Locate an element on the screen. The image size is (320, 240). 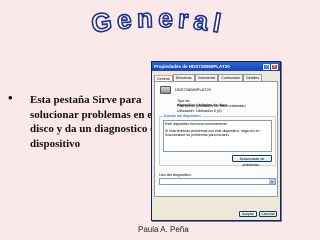
property-value: Ubicación 0 (0) is located at coordinates (209, 111).